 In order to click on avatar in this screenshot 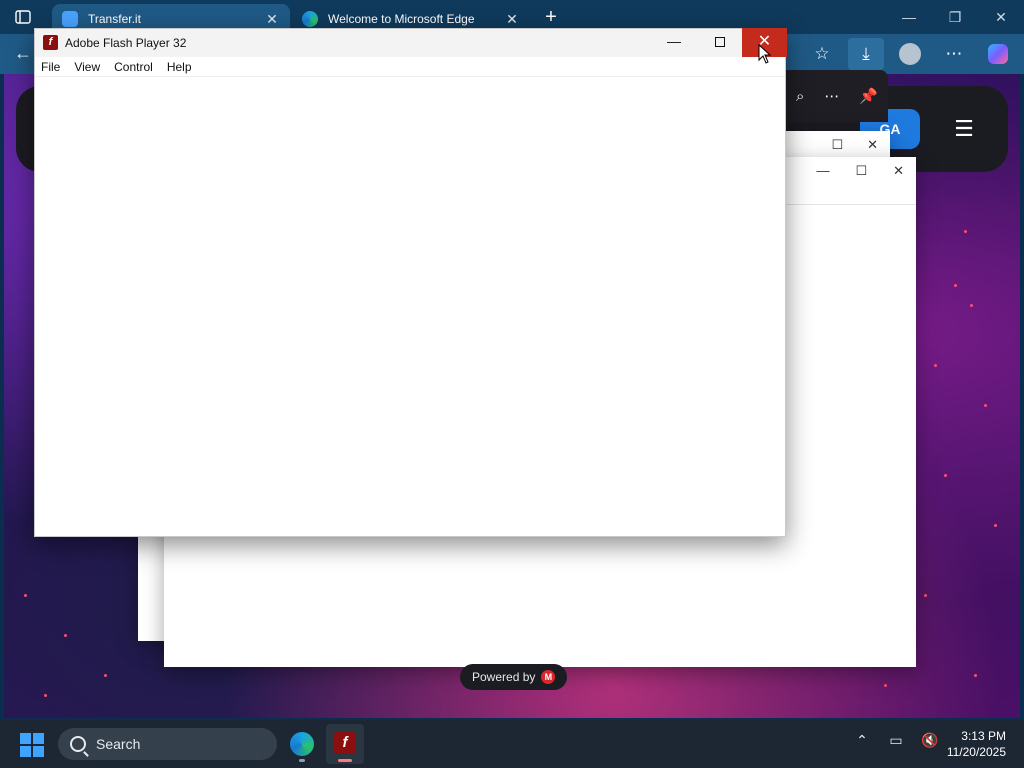, I will do `click(910, 54)`.